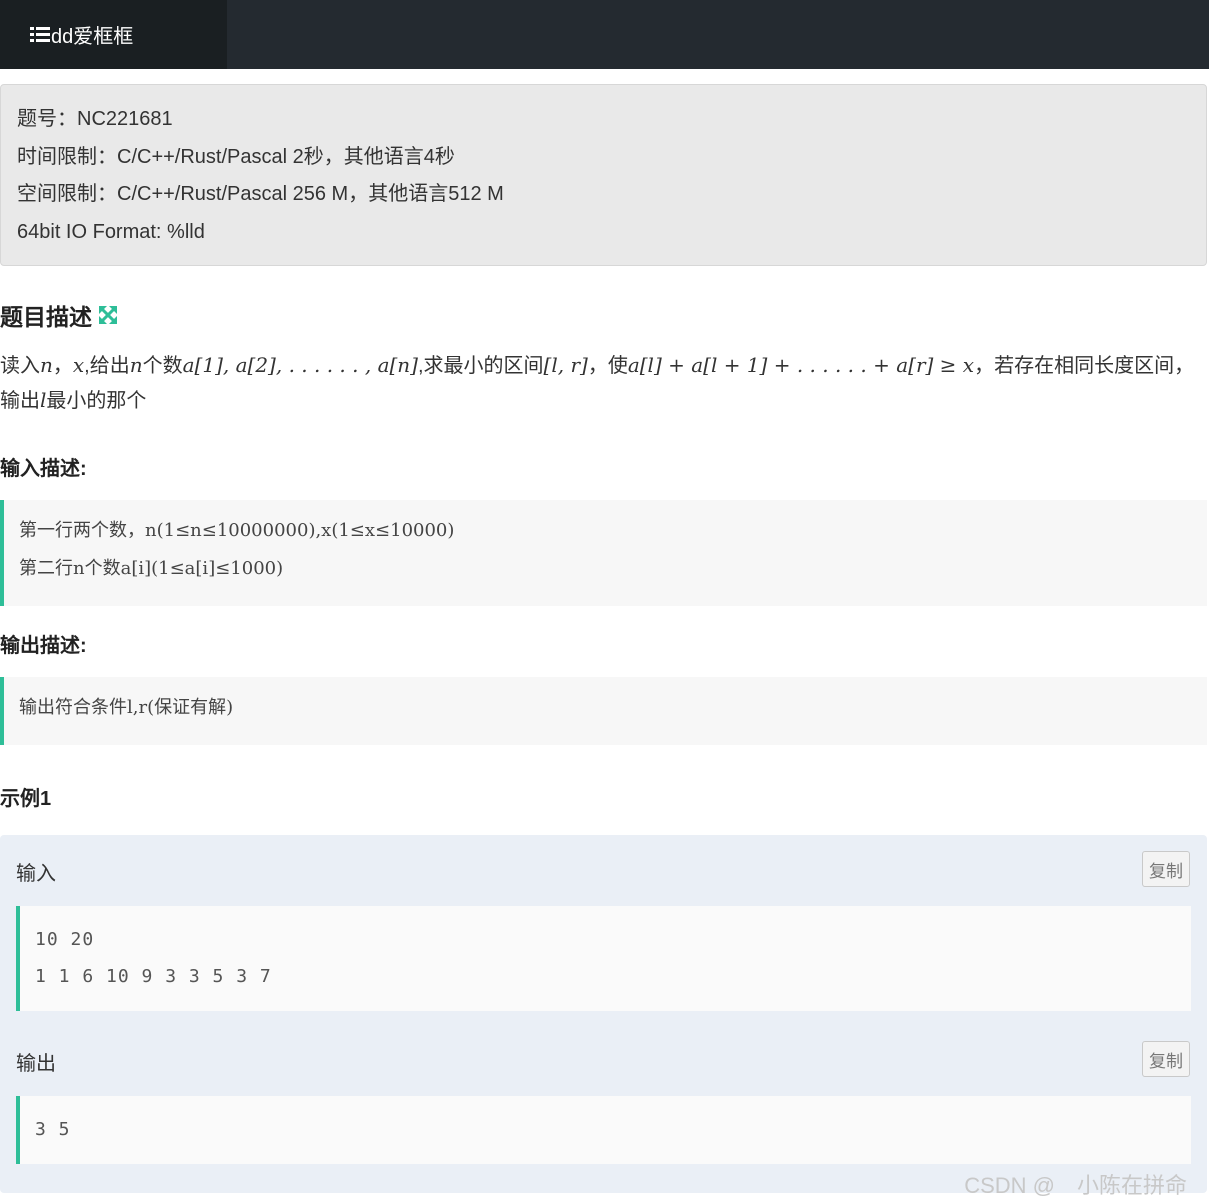  Describe the element at coordinates (153, 976) in the screenshot. I see `example-input-line: 1 1 6 10 9 3 3 5 3 7` at that location.